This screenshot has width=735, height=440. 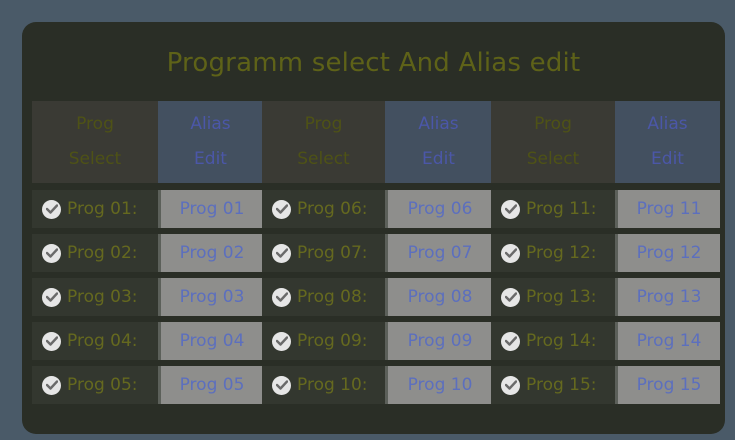 I want to click on prog-select-label: Prog 10:, so click(x=332, y=385).